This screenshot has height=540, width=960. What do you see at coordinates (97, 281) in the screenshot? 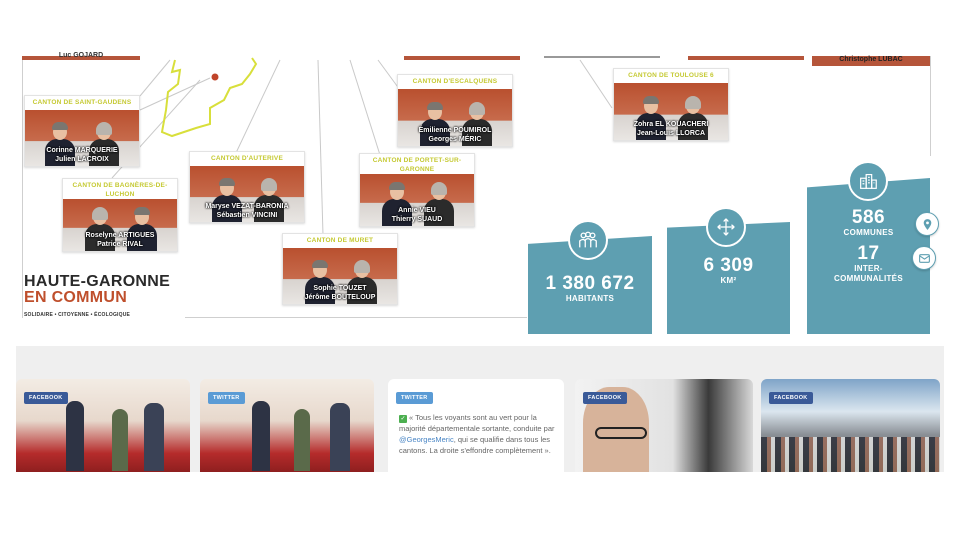
I see `logo-line: HAUTE-GARONNE` at bounding box center [97, 281].